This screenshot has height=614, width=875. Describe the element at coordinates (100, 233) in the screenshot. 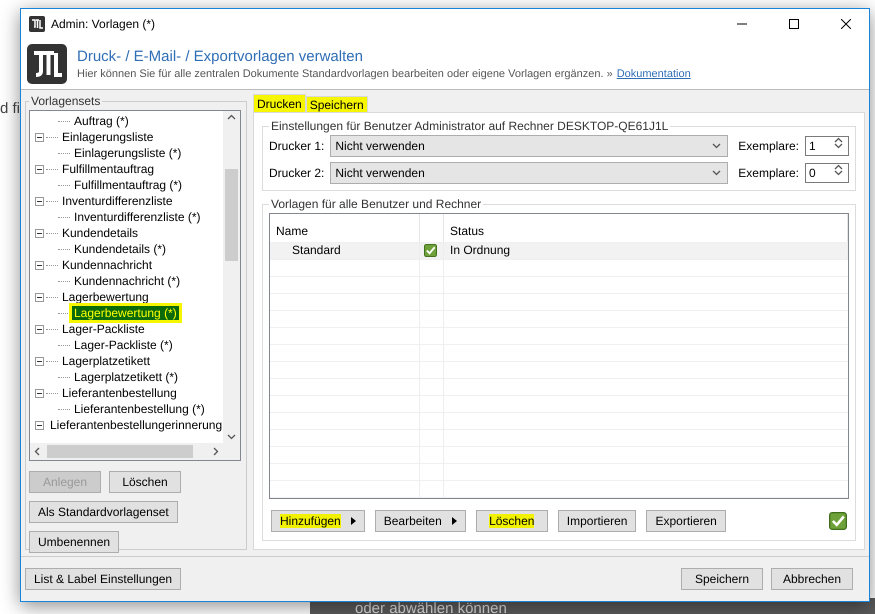

I see `tree-item: Kundendetails` at that location.